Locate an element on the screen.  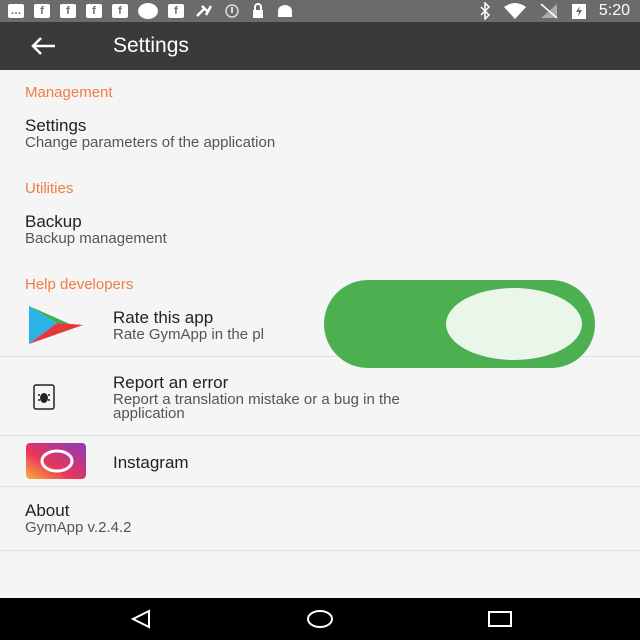
circle-icon is located at coordinates (148, 11).